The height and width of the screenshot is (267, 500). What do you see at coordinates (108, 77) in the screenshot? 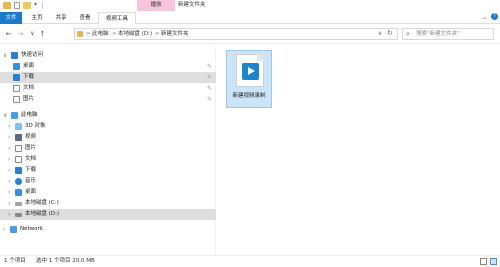
I see `sidebar-item-downloads: 下载 ✎` at bounding box center [108, 77].